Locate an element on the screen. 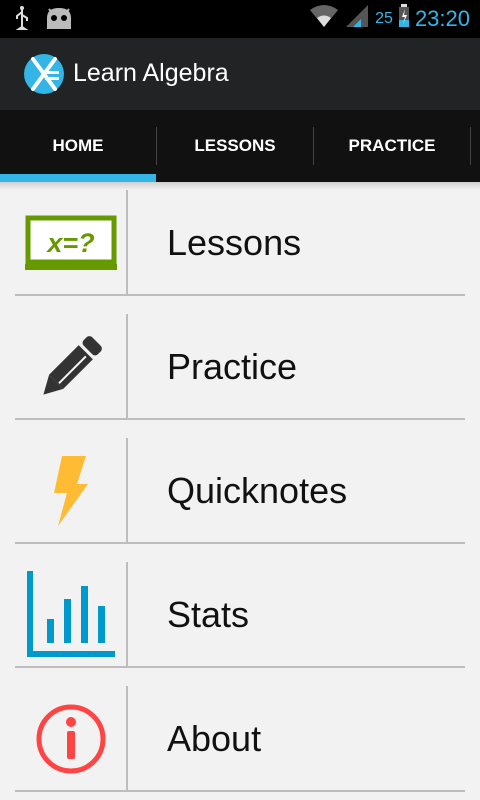 Image resolution: width=480 pixels, height=800 pixels. android-icon is located at coordinates (59, 20).